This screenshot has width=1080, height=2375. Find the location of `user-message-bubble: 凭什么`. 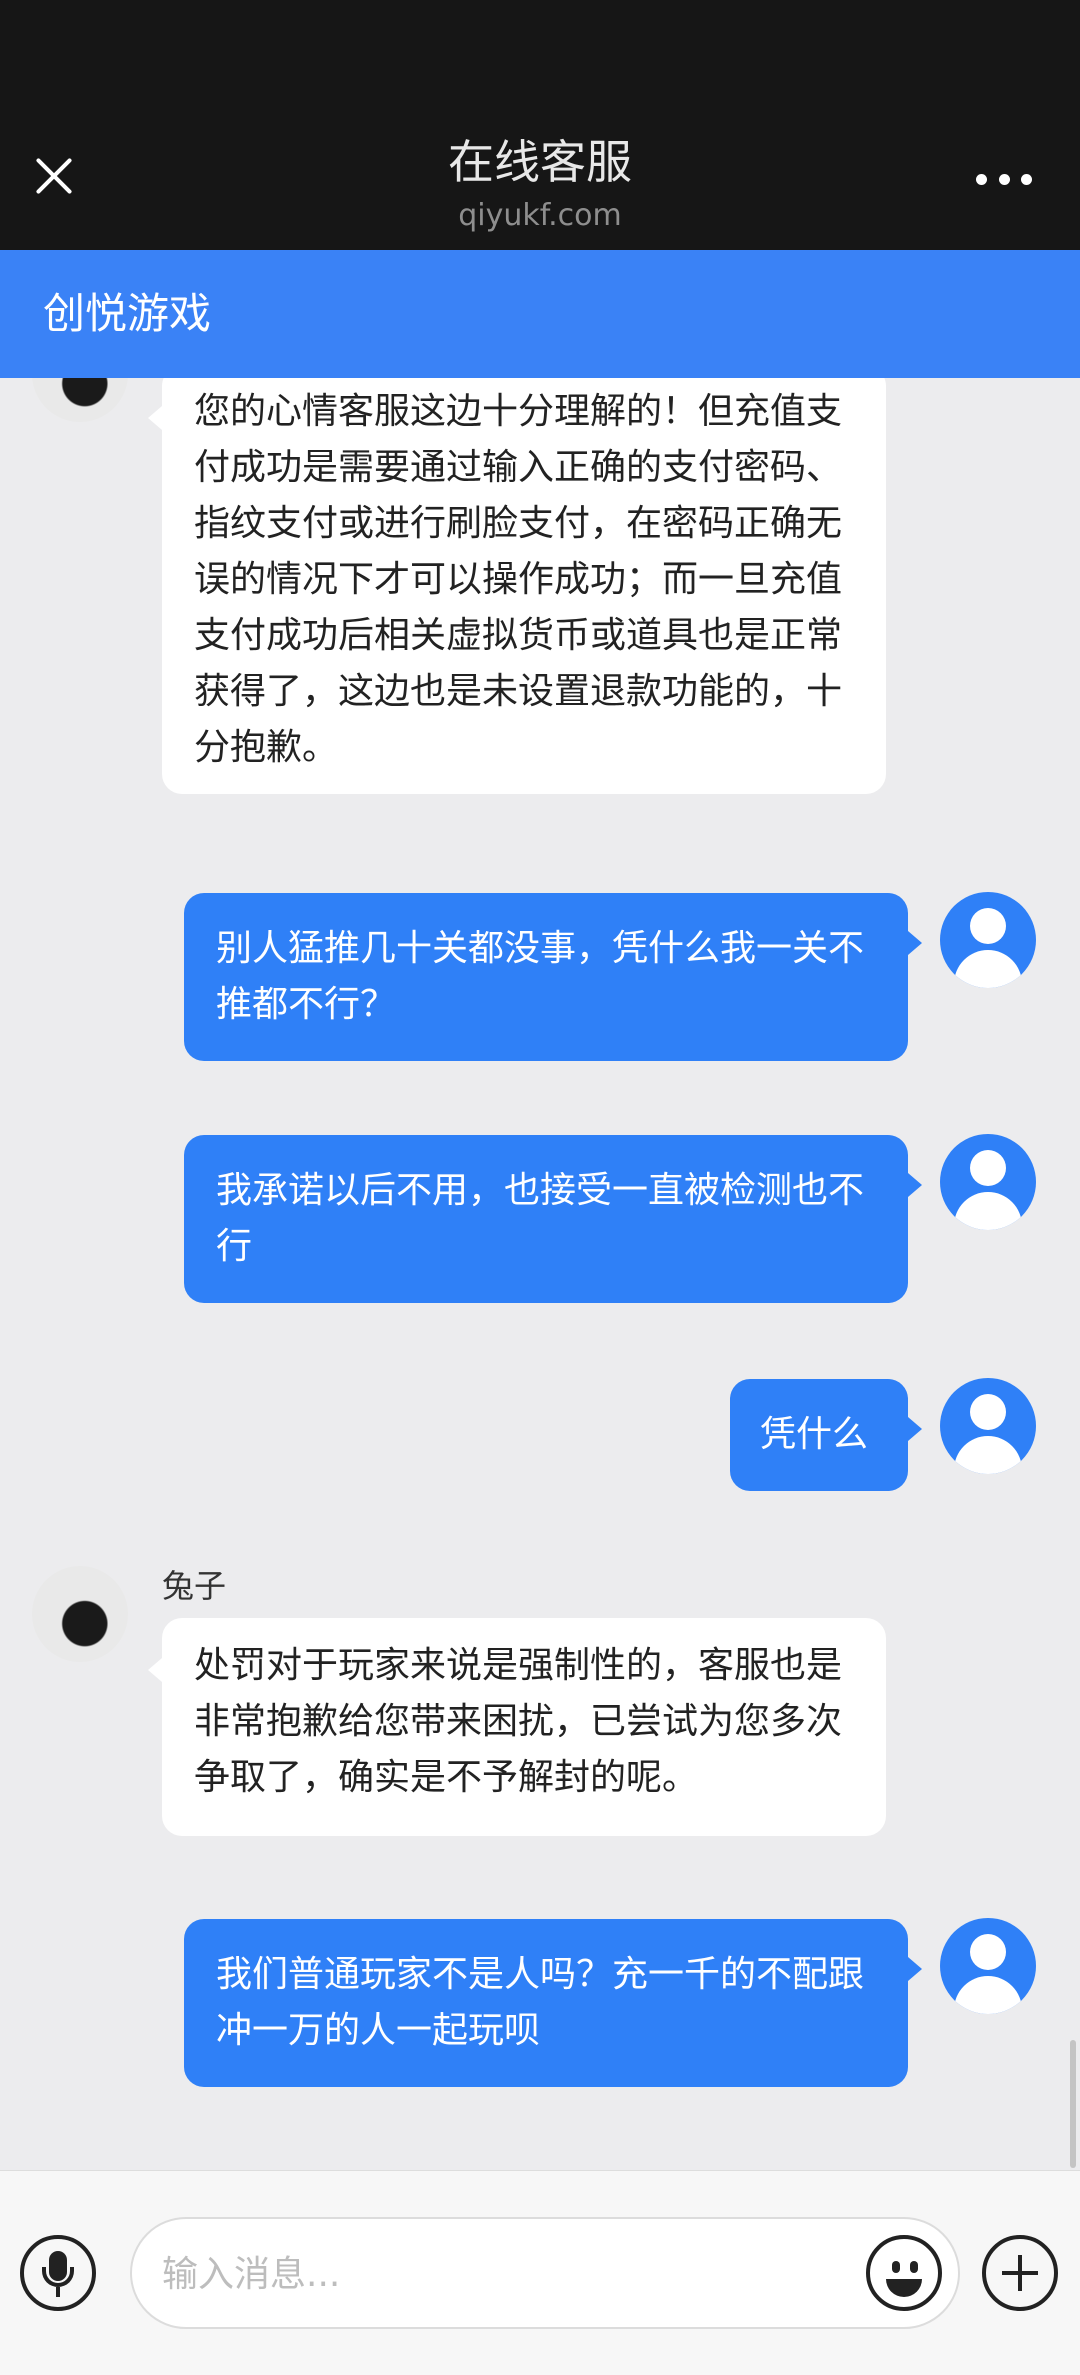

user-message-bubble: 凭什么 is located at coordinates (826, 1435).